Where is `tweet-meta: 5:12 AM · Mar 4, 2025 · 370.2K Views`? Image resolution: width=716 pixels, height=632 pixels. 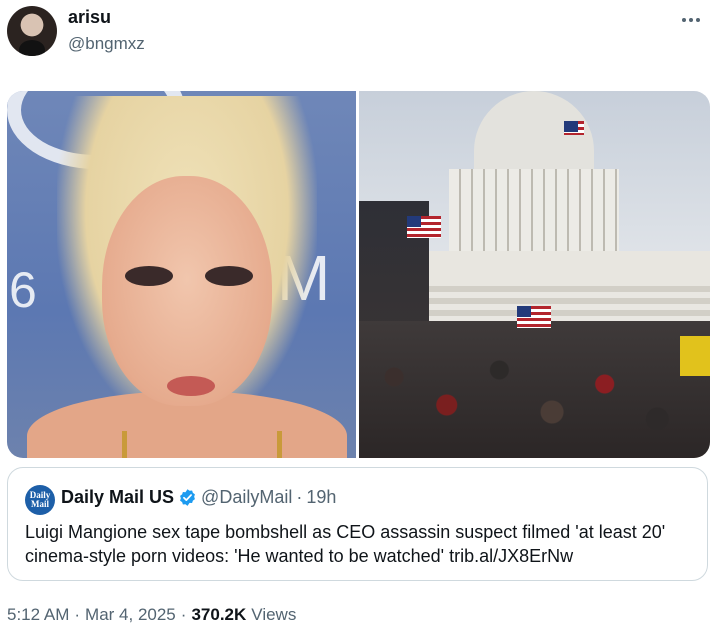 tweet-meta: 5:12 AM · Mar 4, 2025 · 370.2K Views is located at coordinates (151, 615).